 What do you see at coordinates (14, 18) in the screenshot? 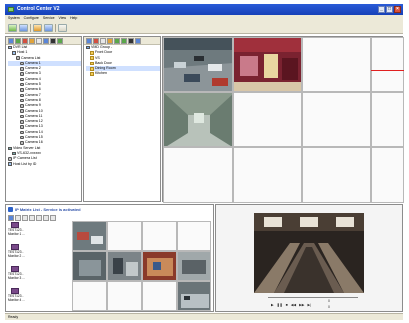
I see `menu-system: System` at bounding box center [14, 18].